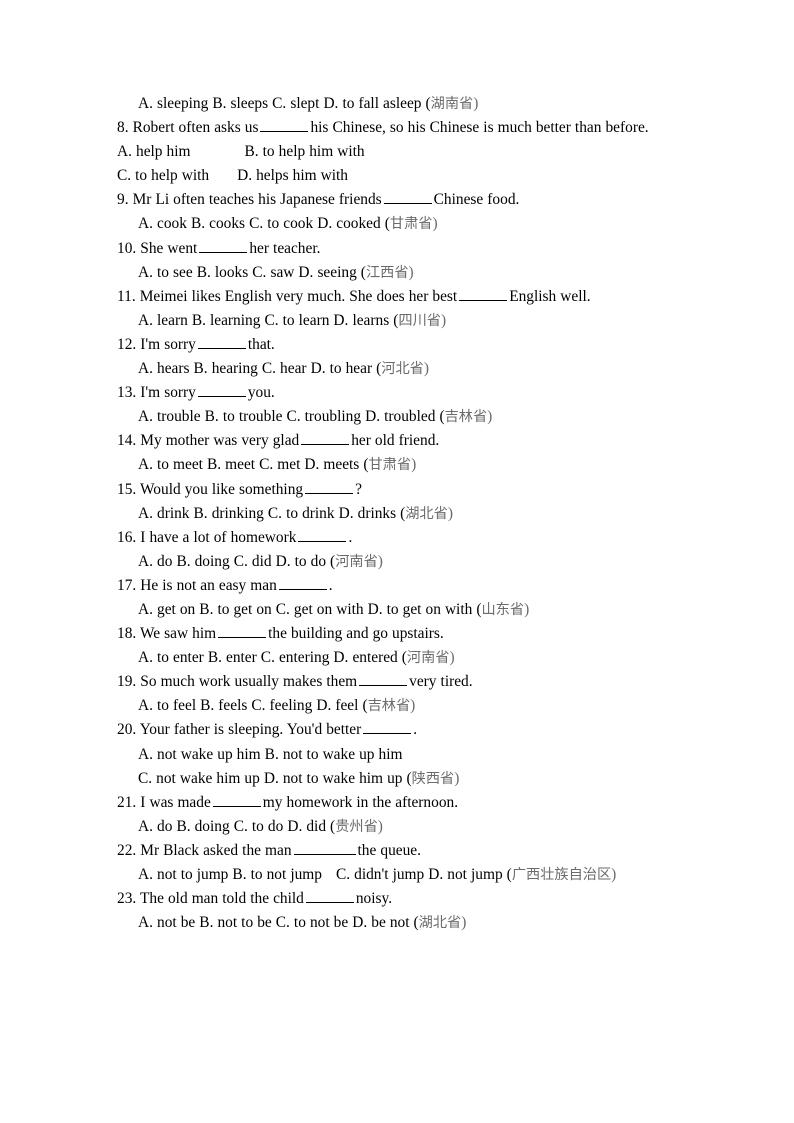  Describe the element at coordinates (253, 706) in the screenshot. I see `option-text: A. to feel B. feels C. feeling D. feel (` at that location.